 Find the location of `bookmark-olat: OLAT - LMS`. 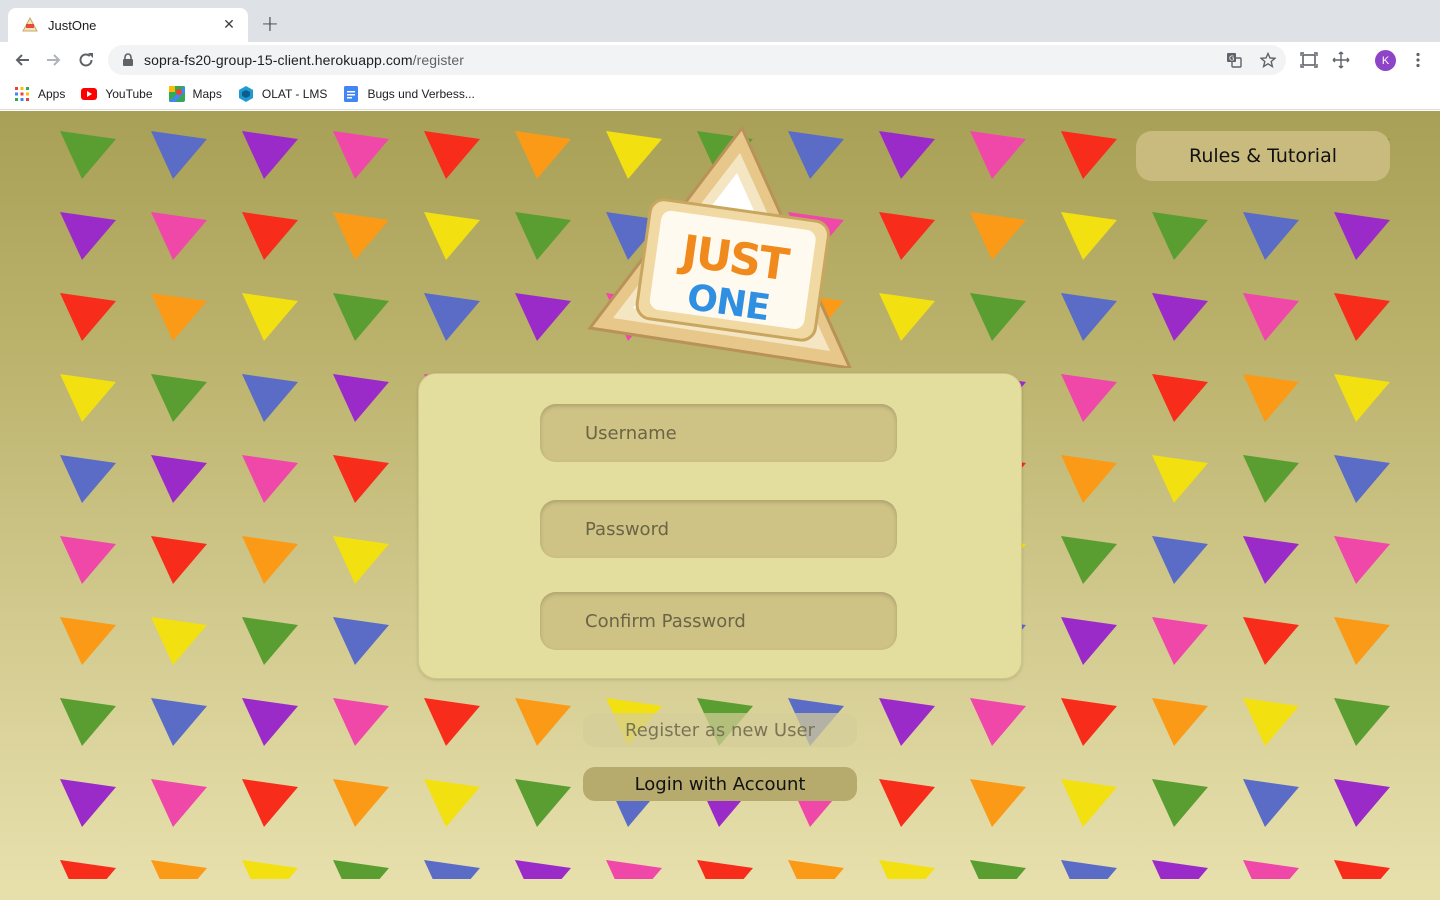

bookmark-olat: OLAT - LMS is located at coordinates (282, 93).